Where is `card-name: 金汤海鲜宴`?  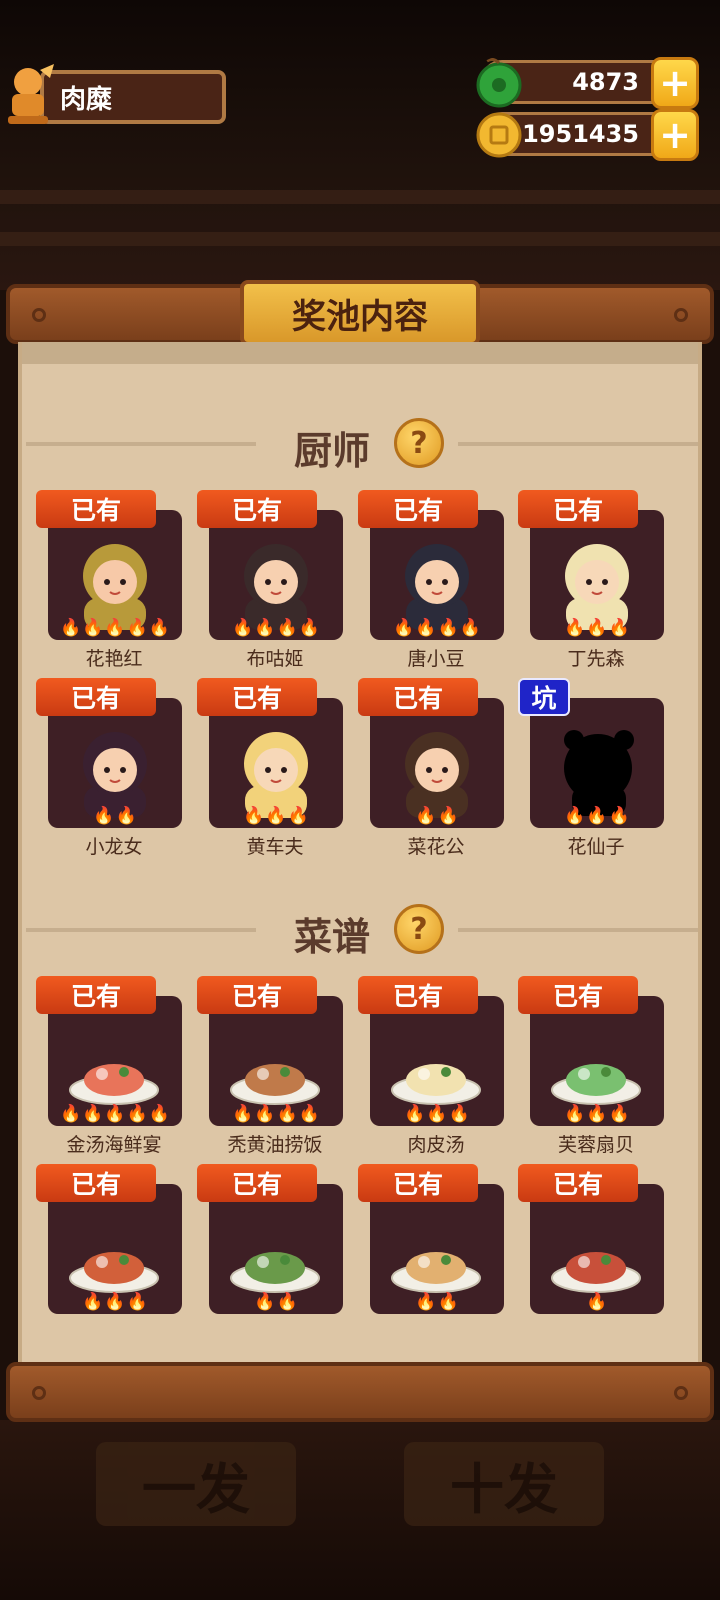
card-name: 金汤海鲜宴 is located at coordinates (114, 1145).